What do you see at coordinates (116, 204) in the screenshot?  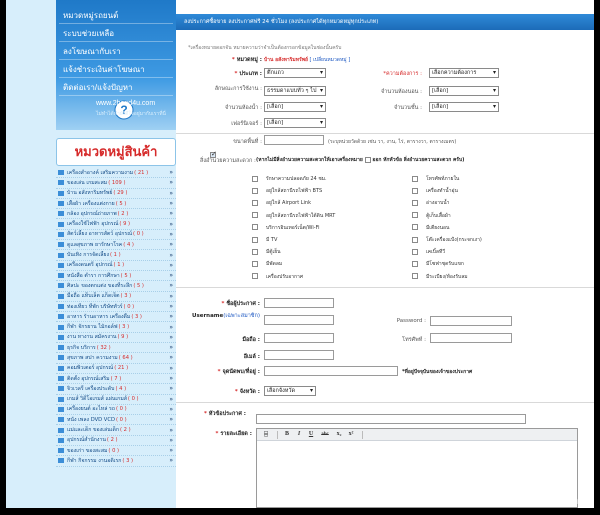 I see `category-item: เสื้อผ้า เครื่องแต่งกาย( 5 ) »` at bounding box center [116, 204].